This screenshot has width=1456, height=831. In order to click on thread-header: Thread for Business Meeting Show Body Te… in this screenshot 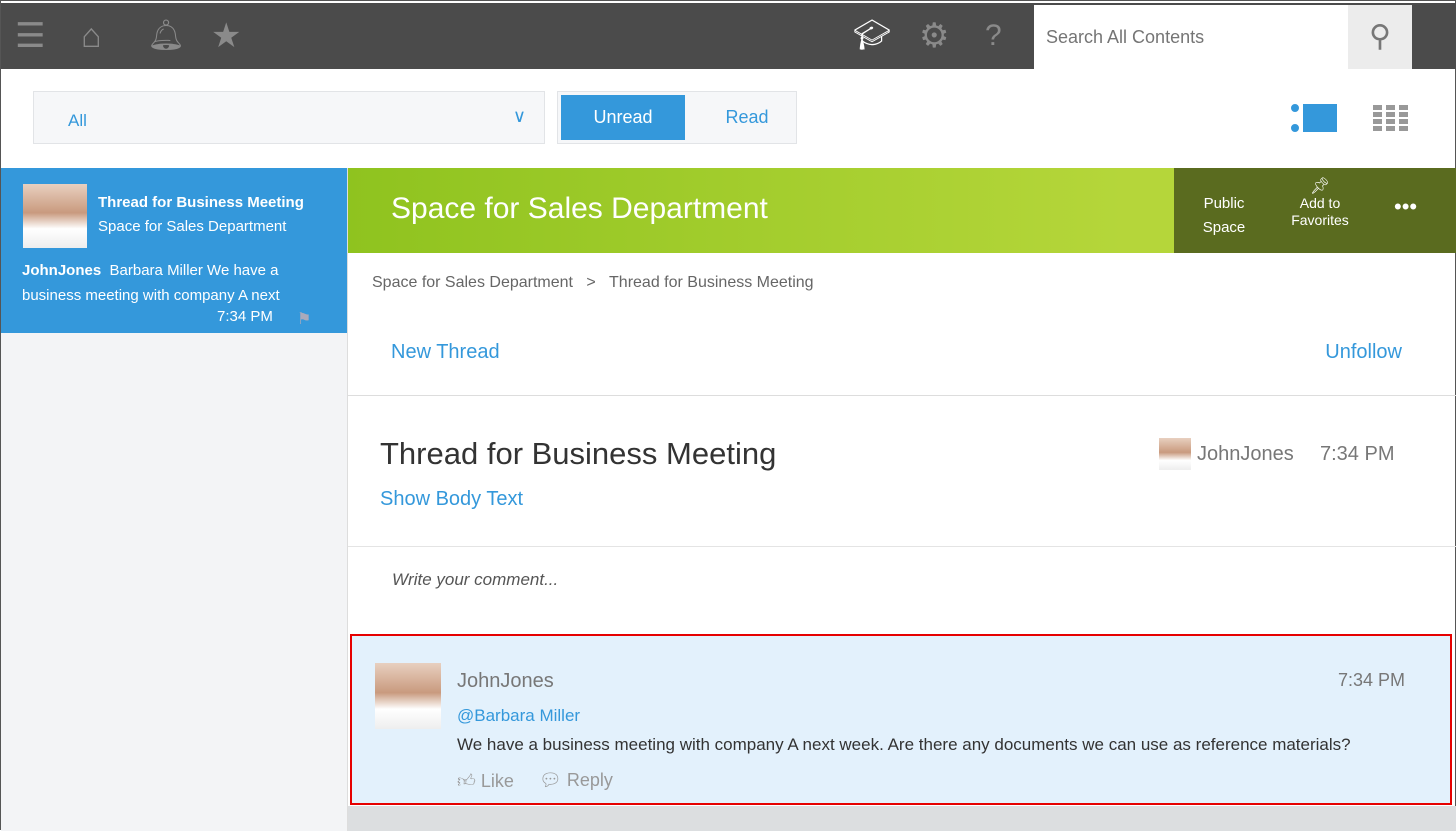, I will do `click(902, 471)`.